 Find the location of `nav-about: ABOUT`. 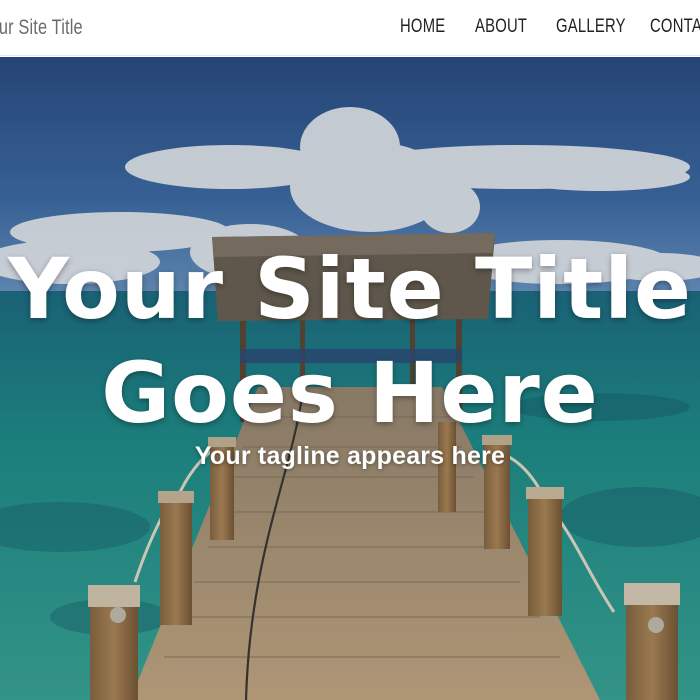

nav-about: ABOUT is located at coordinates (501, 27).